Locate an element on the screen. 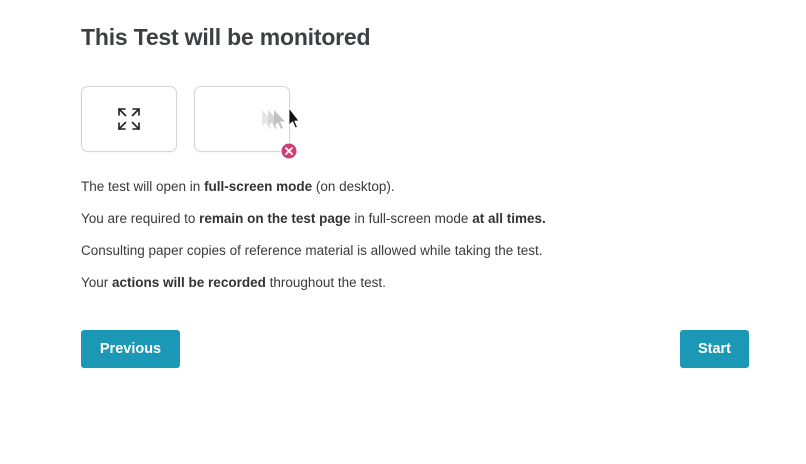  rule-emphasis: actions will be recorded is located at coordinates (189, 282).